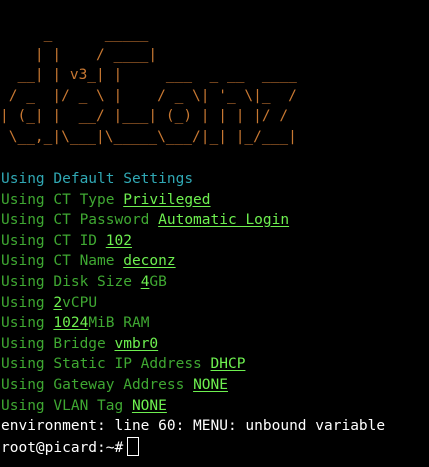 Image resolution: width=429 pixels, height=467 pixels. I want to click on setting-value: Privileged, so click(167, 199).